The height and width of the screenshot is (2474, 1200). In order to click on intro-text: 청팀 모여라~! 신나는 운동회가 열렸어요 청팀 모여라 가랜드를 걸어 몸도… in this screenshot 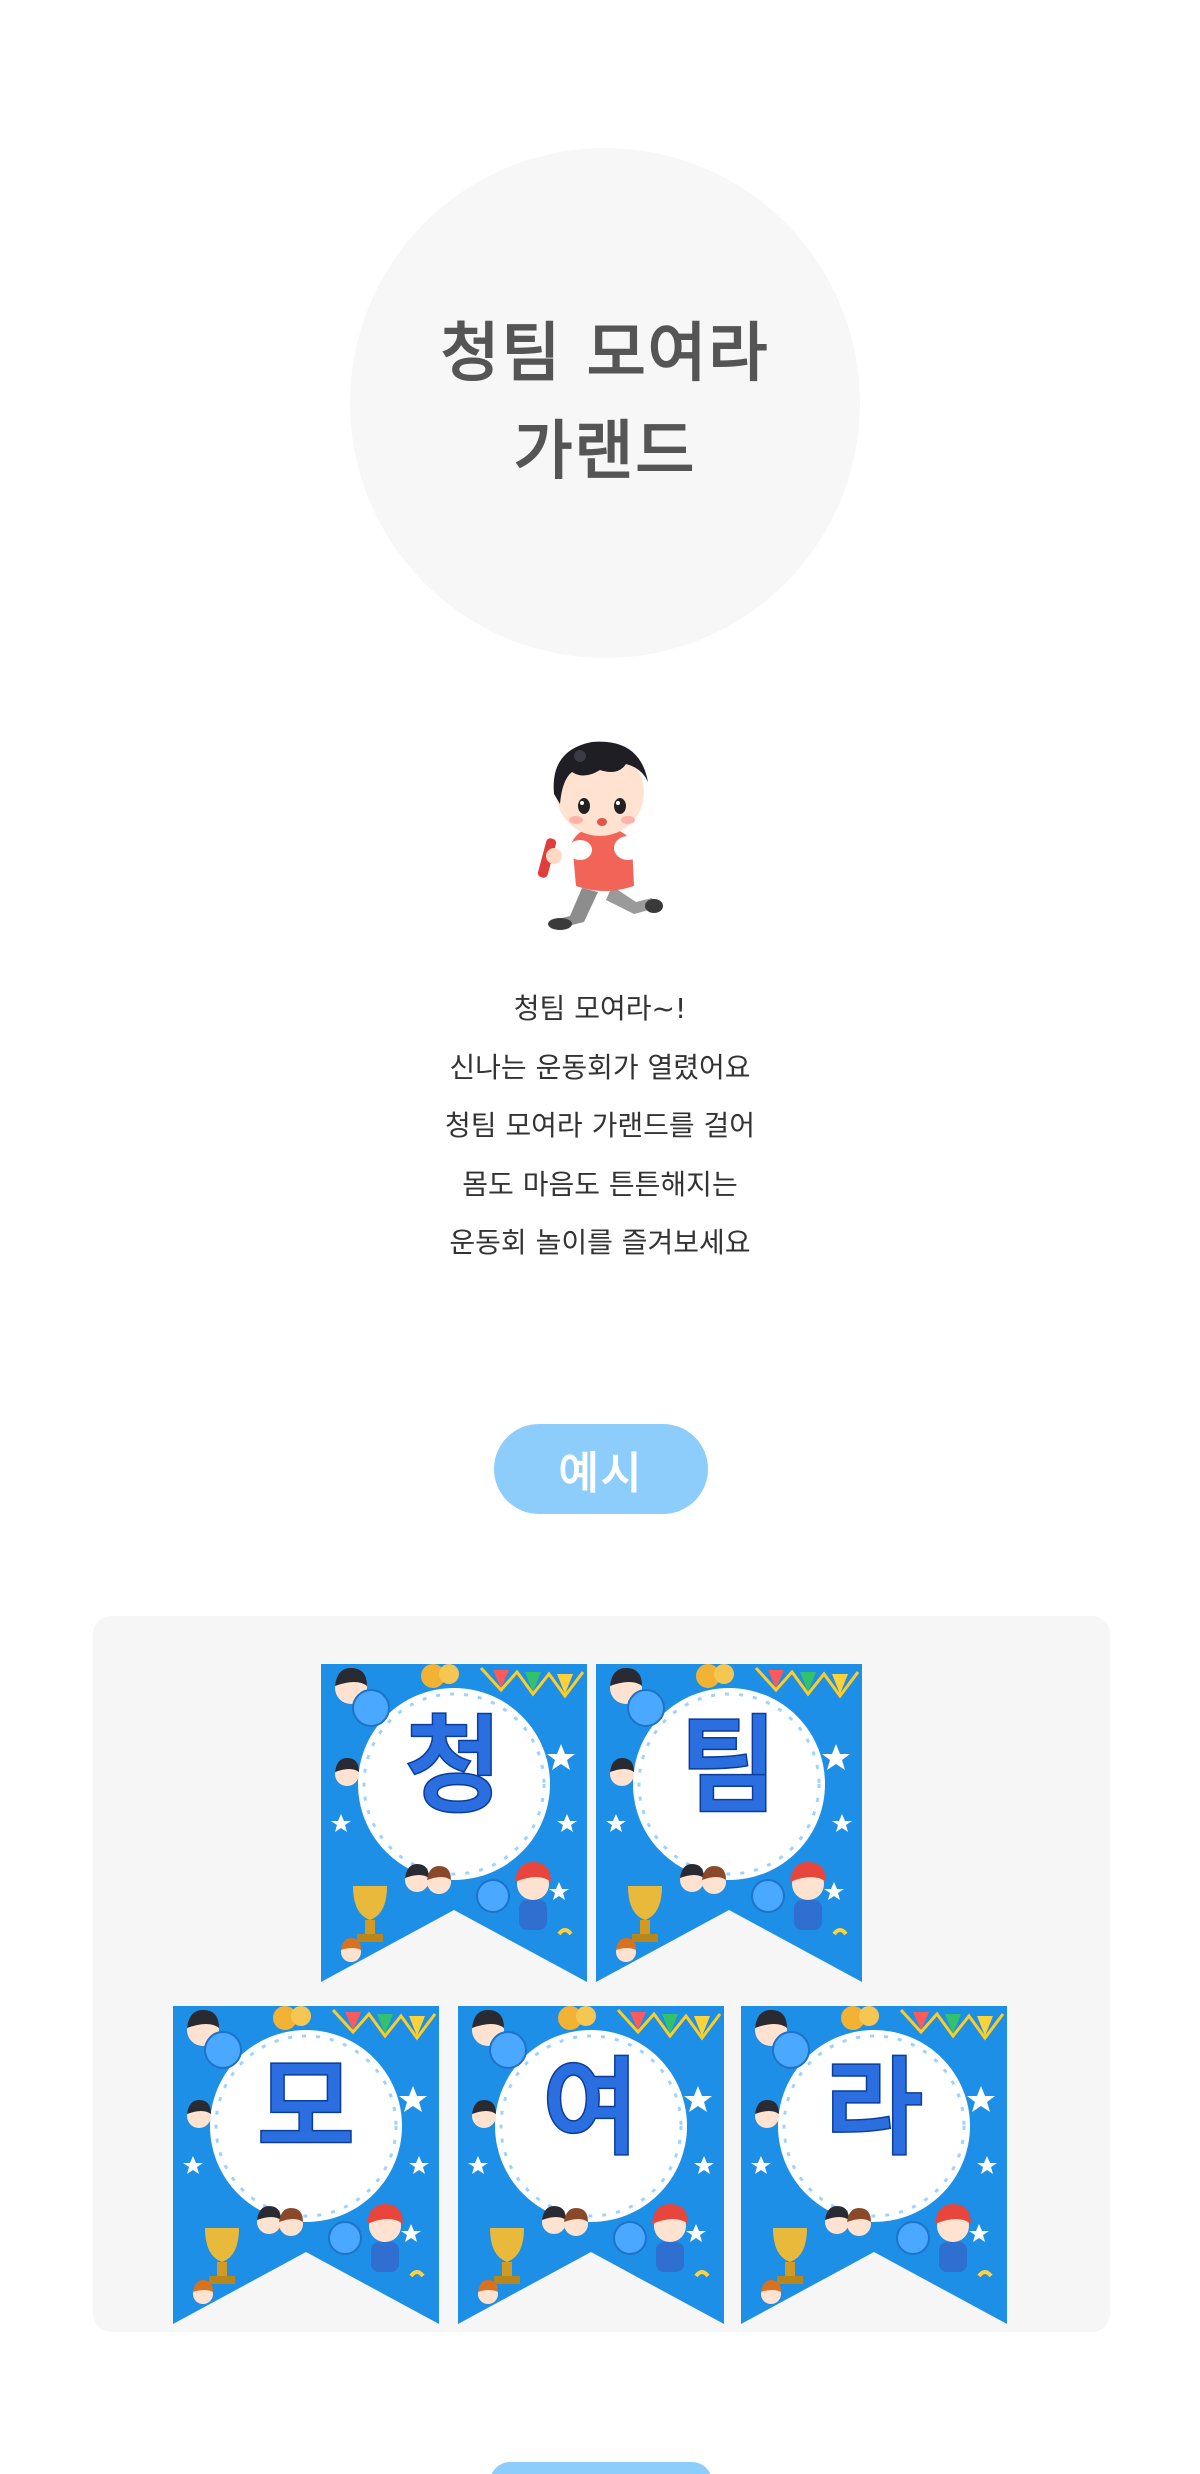, I will do `click(600, 1126)`.